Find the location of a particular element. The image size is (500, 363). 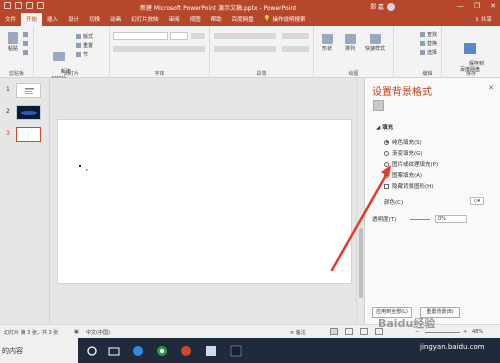

thumb-number-1: 1 is located at coordinates (8, 89).